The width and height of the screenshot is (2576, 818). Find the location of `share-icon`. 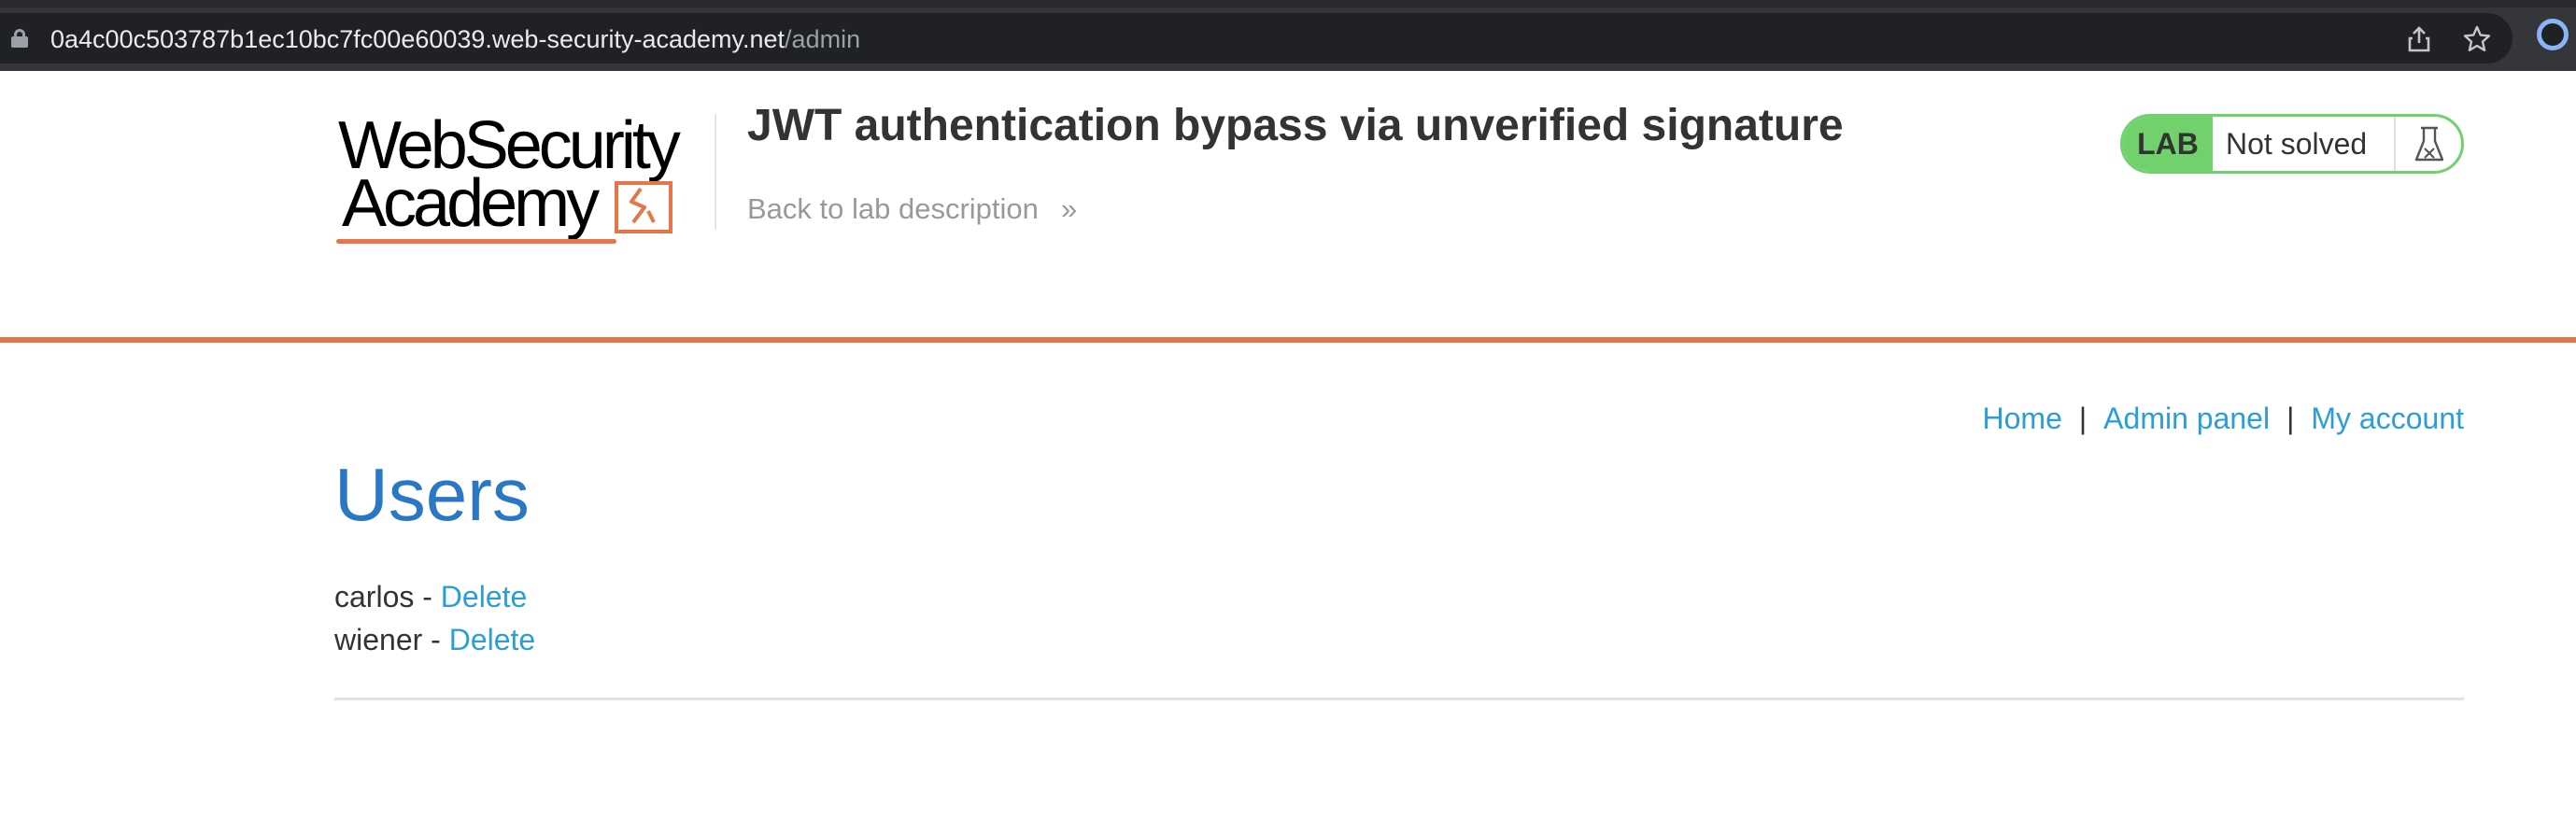

share-icon is located at coordinates (2419, 39).